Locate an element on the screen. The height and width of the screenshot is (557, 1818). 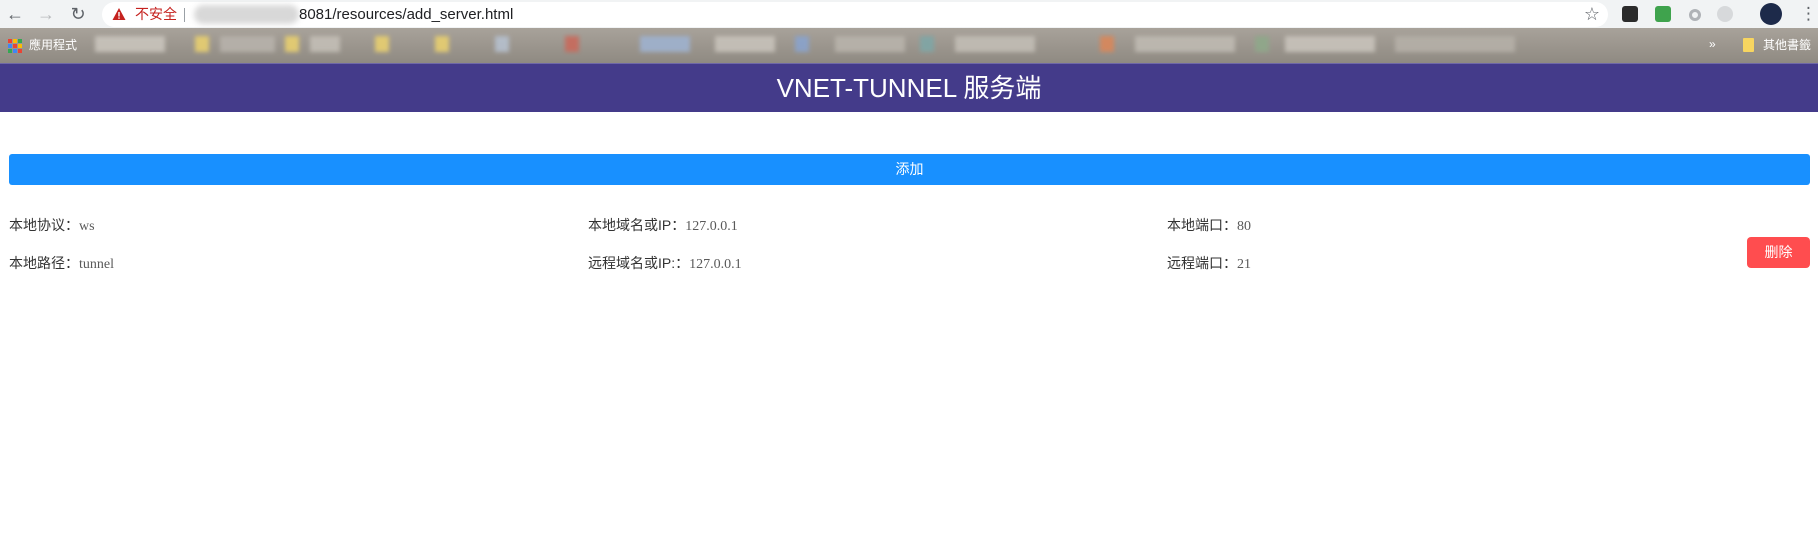
url-text: 8081/resources/add_server.html is located at coordinates (406, 14).